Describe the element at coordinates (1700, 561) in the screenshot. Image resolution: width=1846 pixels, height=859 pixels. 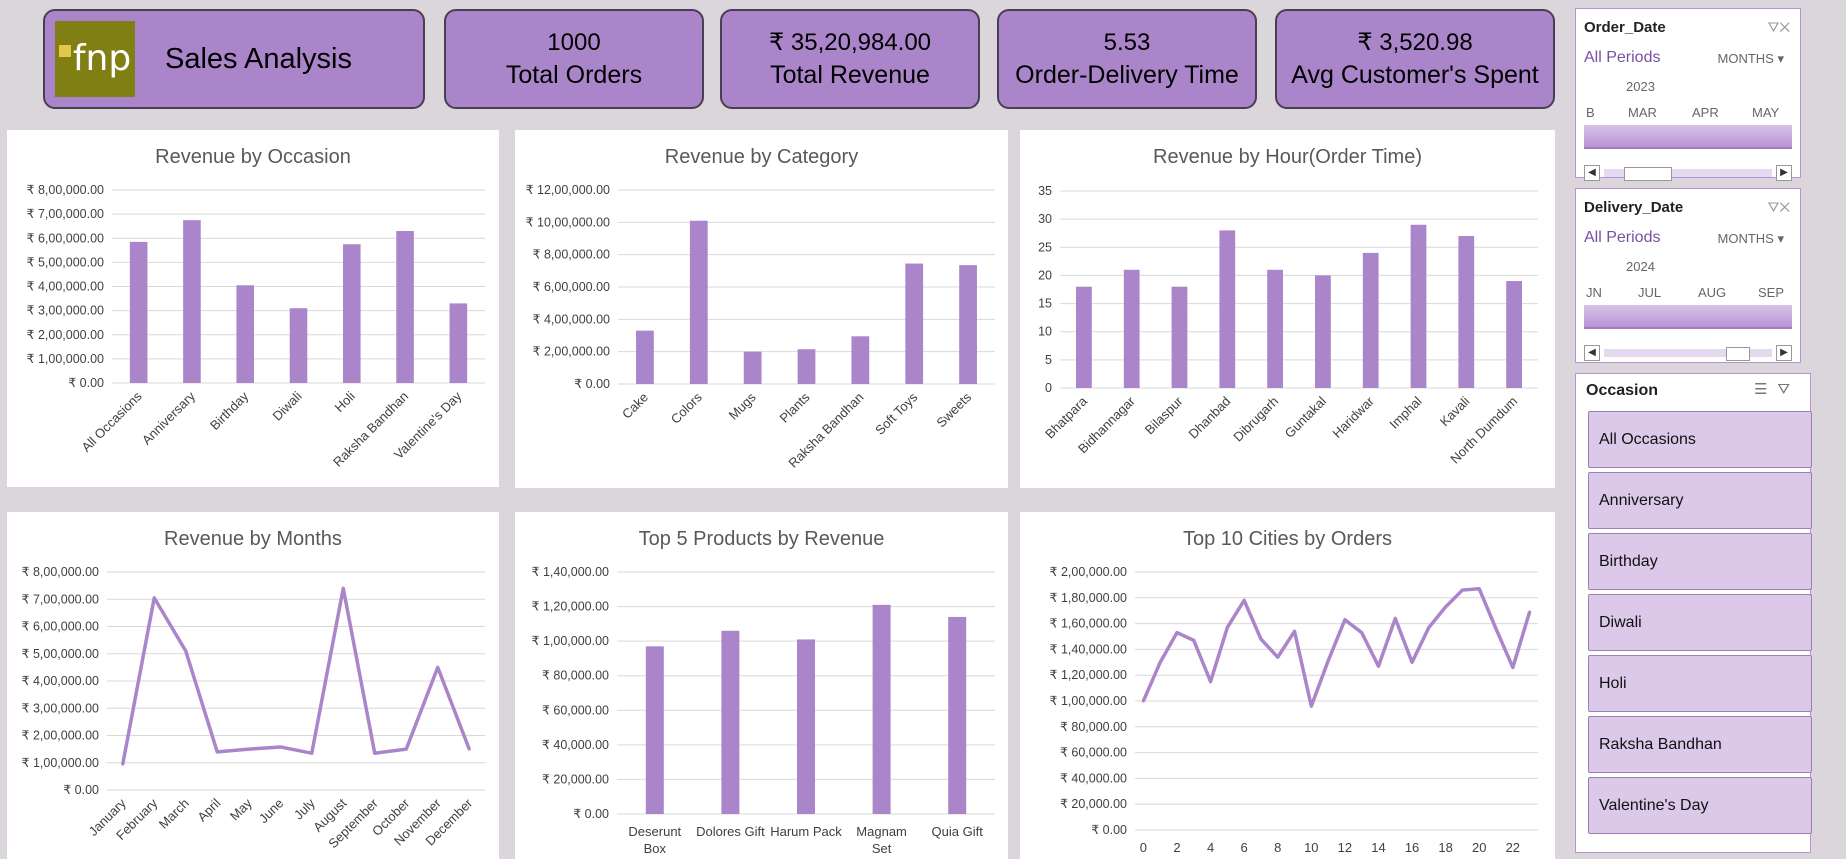
I see `occasion-item: Birthday` at that location.